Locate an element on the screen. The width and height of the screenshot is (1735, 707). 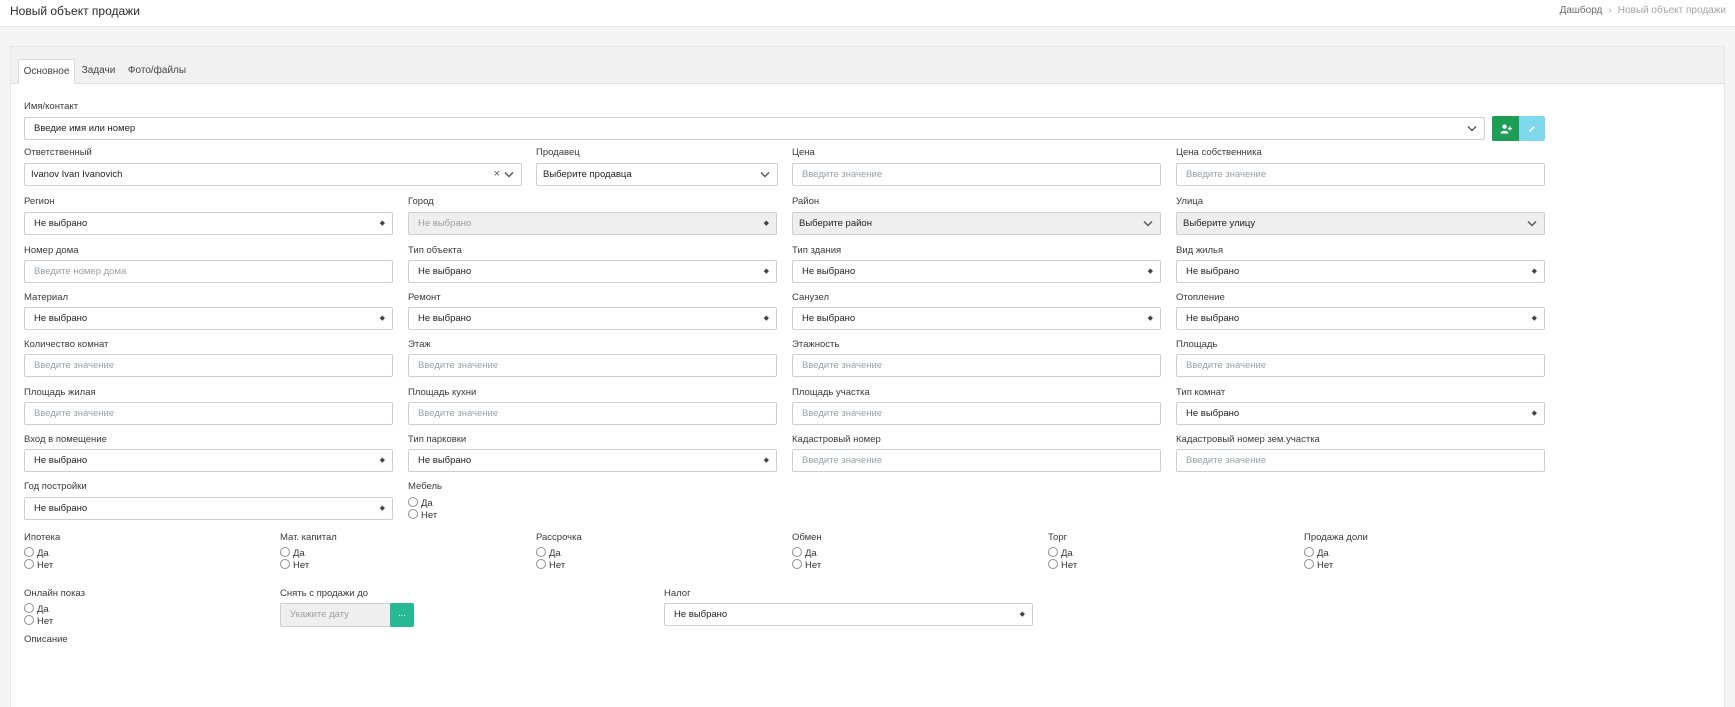
bargain-yes-radio: Да is located at coordinates (1060, 553).